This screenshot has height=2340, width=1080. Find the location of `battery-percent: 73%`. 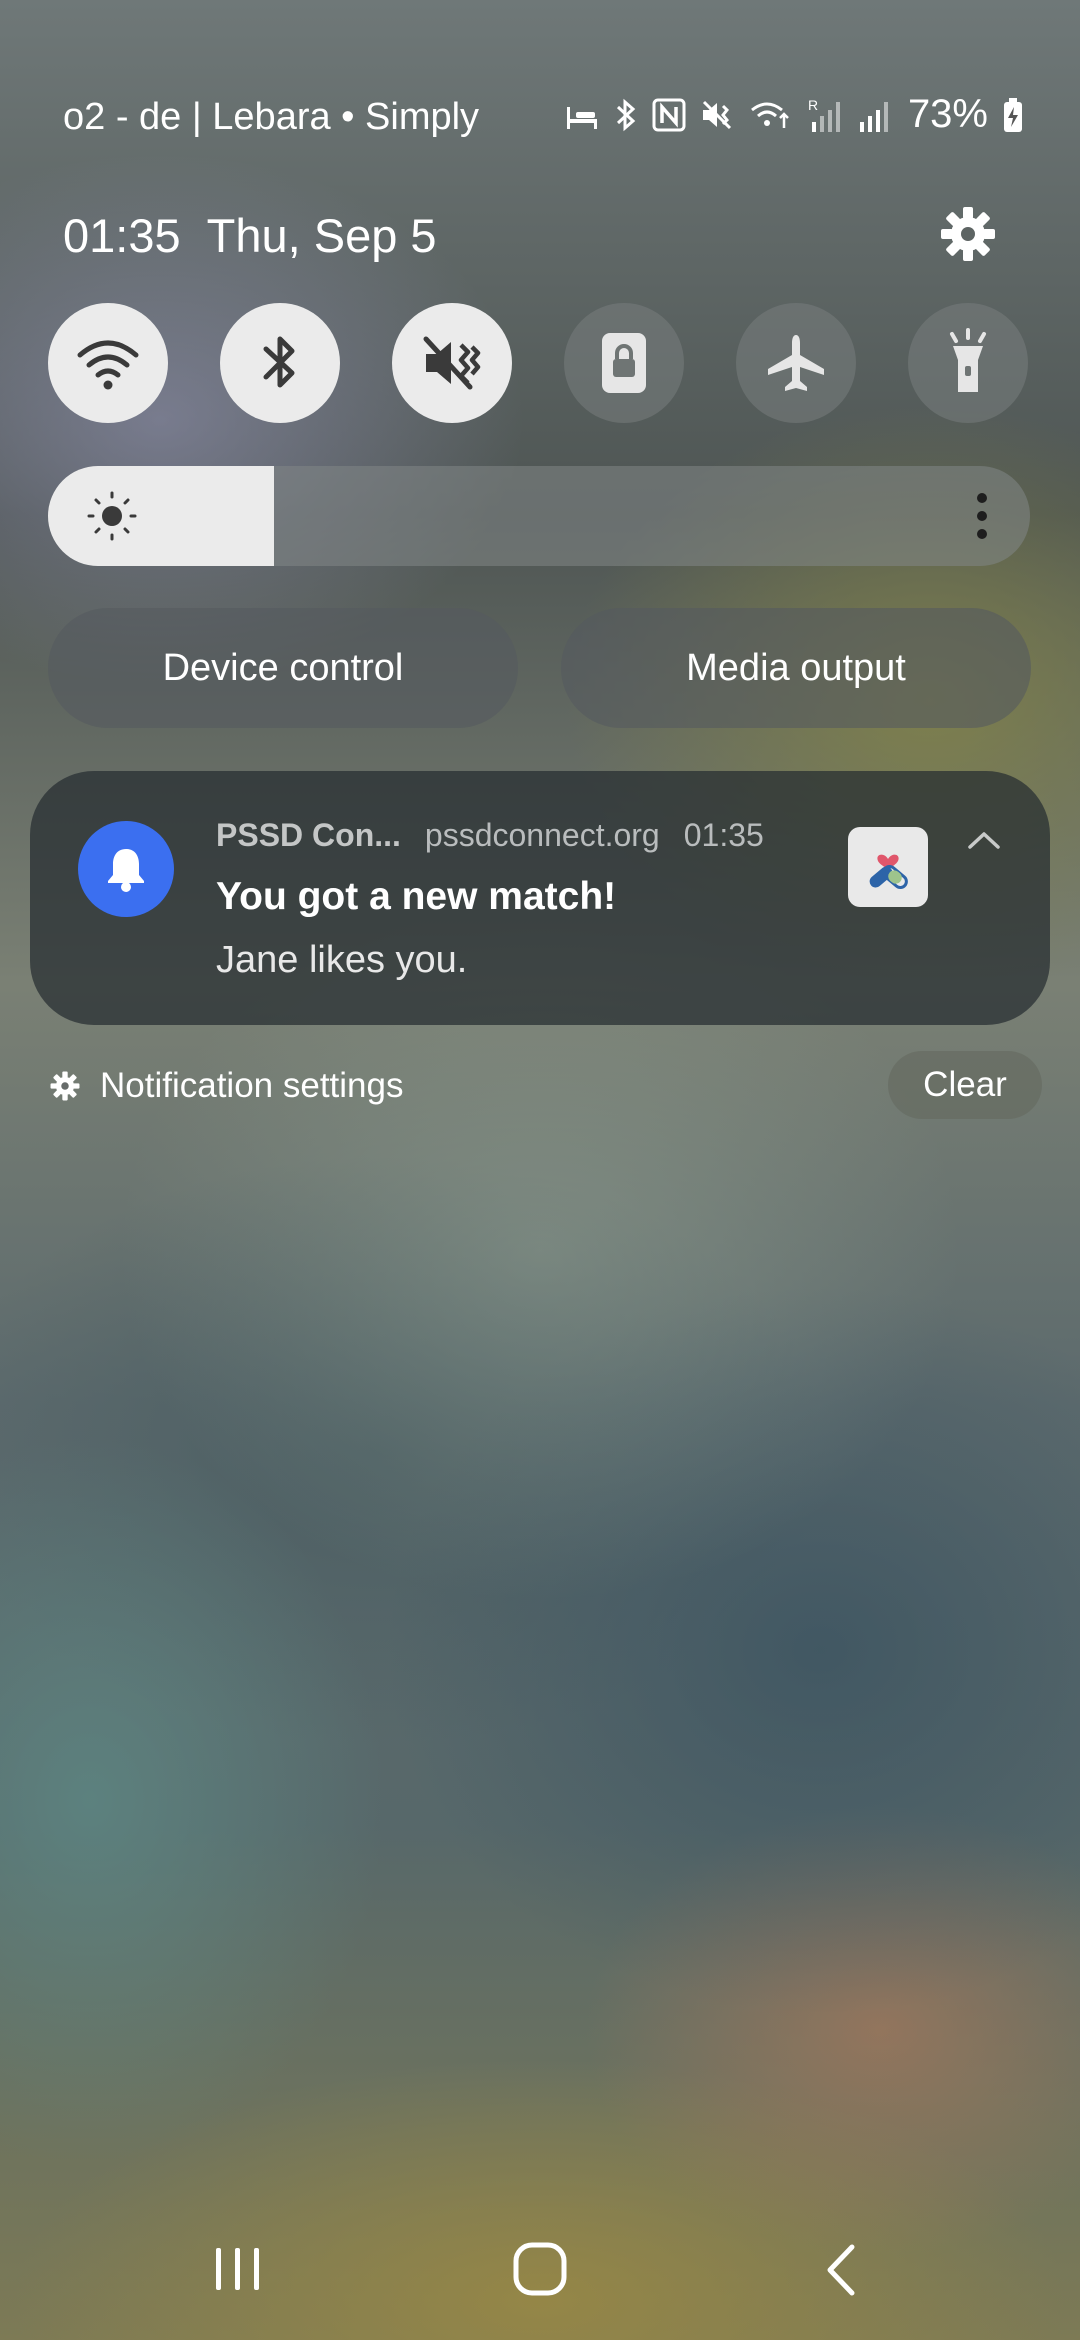

battery-percent: 73% is located at coordinates (947, 114).